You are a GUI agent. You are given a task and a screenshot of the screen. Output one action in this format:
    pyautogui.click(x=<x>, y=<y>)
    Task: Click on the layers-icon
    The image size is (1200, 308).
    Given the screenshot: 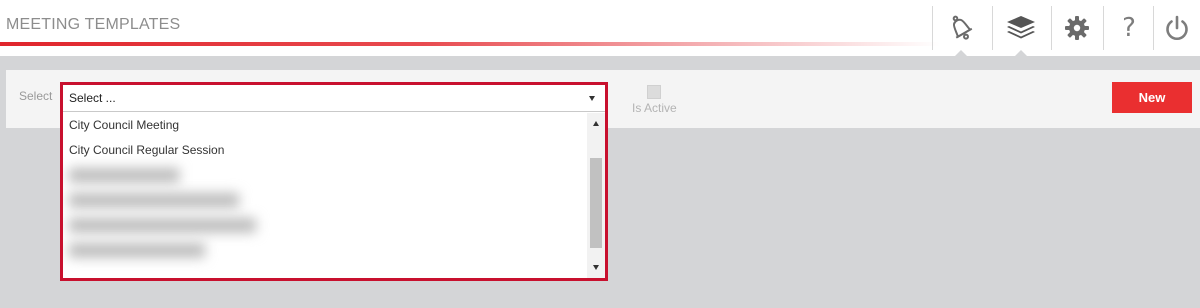 What is the action you would take?
    pyautogui.click(x=1021, y=27)
    